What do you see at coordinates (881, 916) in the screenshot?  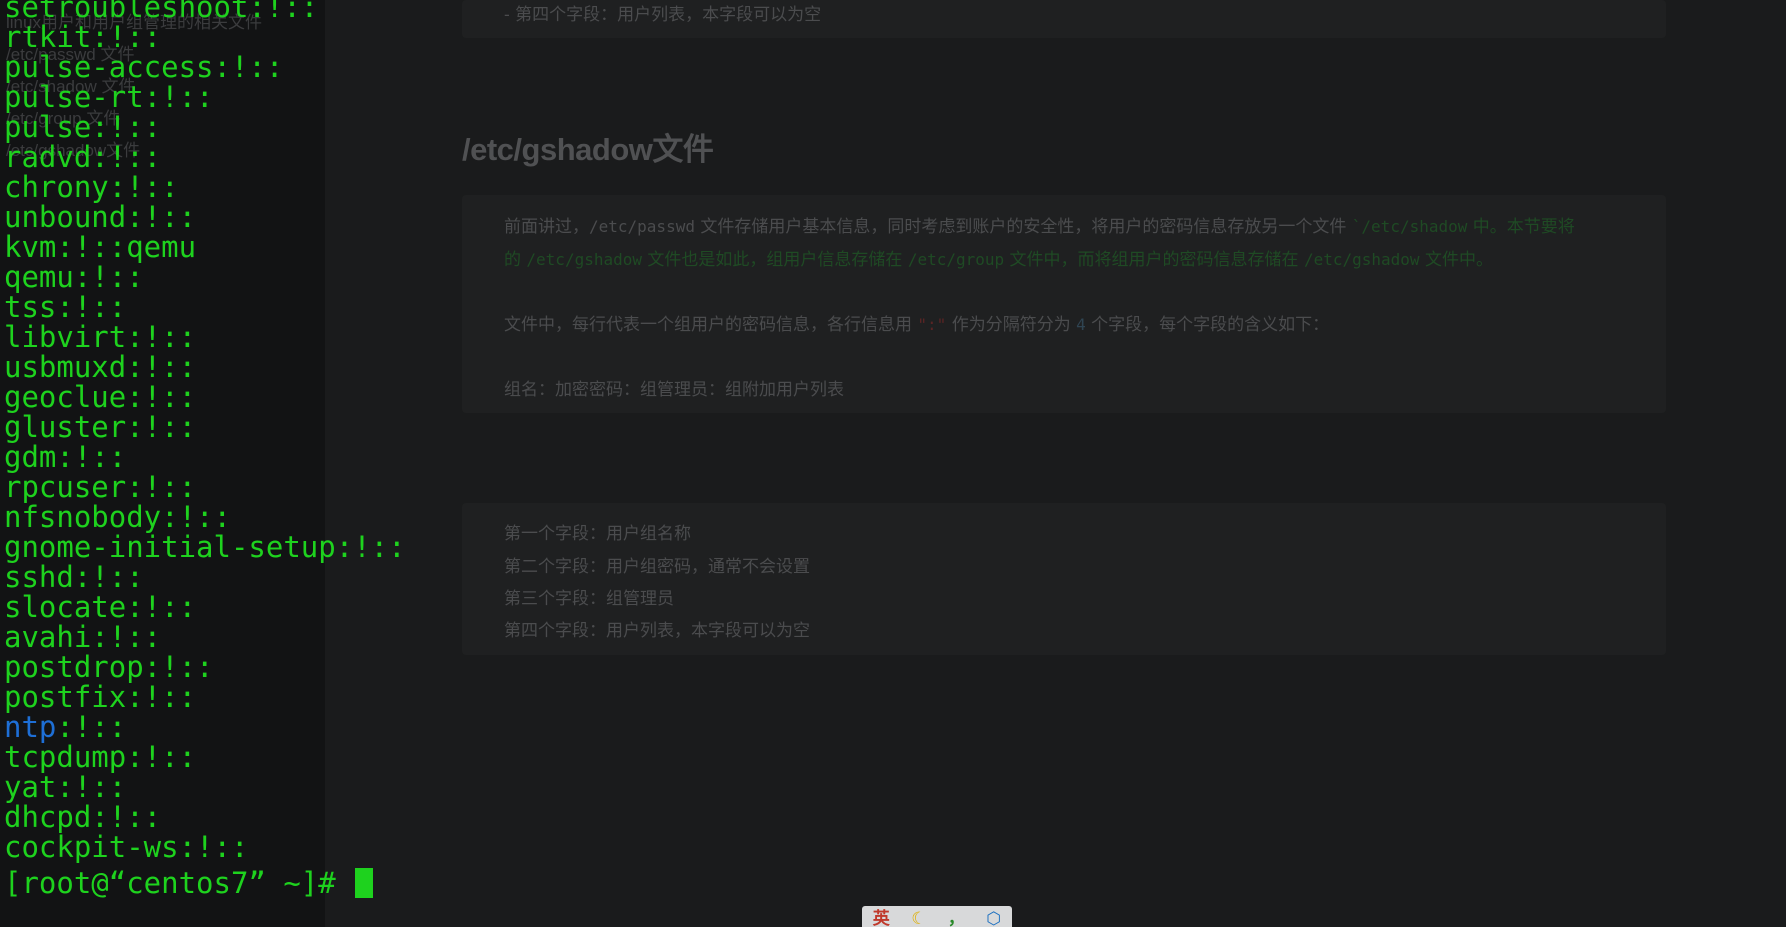 I see `ime-language-toggle: 英` at bounding box center [881, 916].